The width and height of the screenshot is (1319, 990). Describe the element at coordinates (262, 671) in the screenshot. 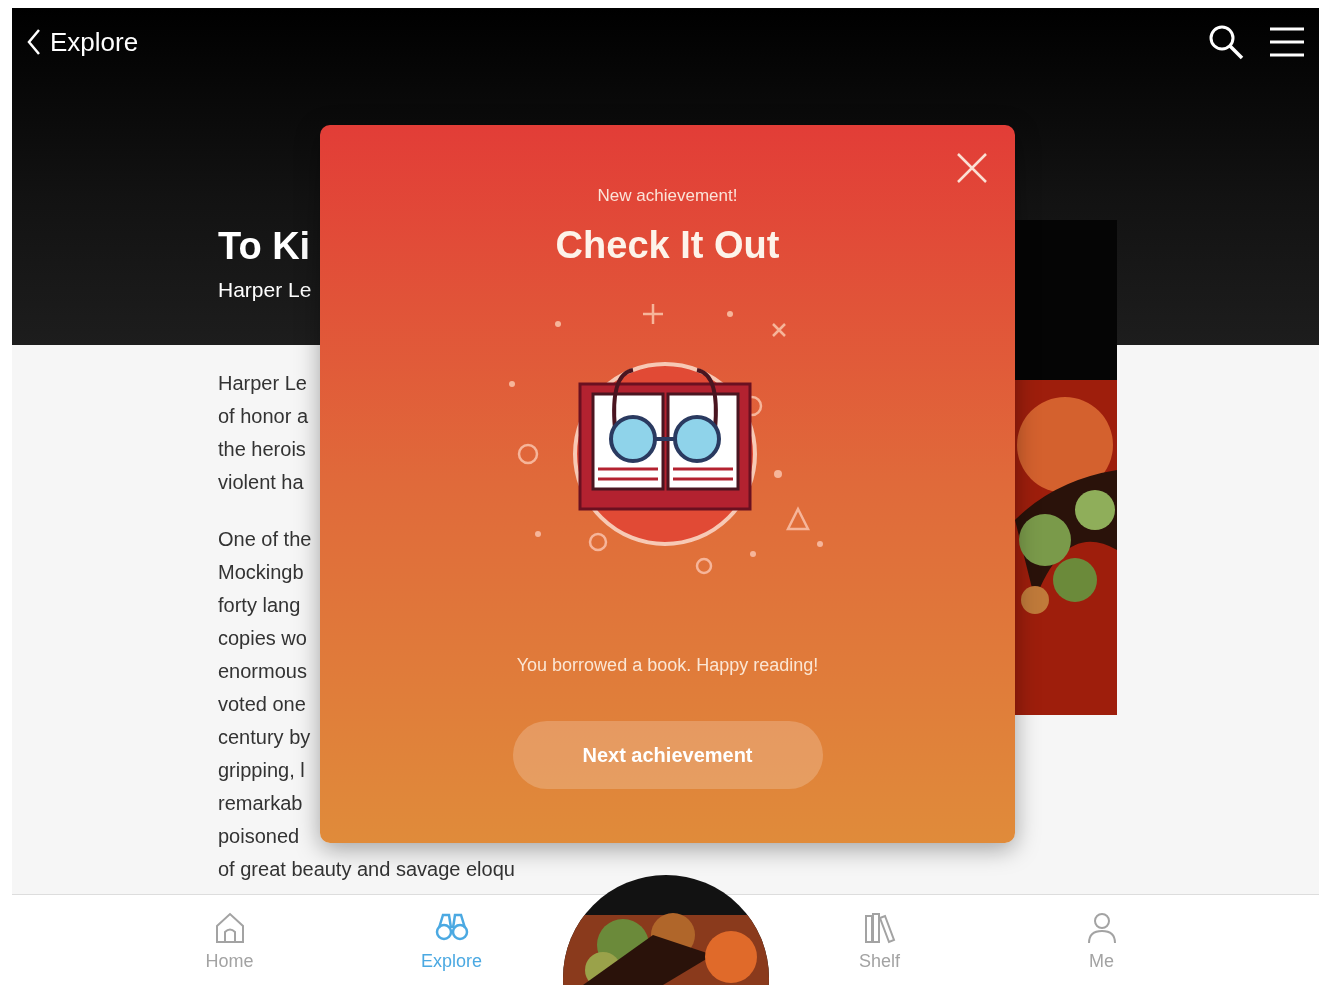

I see `description-line: enormous` at that location.